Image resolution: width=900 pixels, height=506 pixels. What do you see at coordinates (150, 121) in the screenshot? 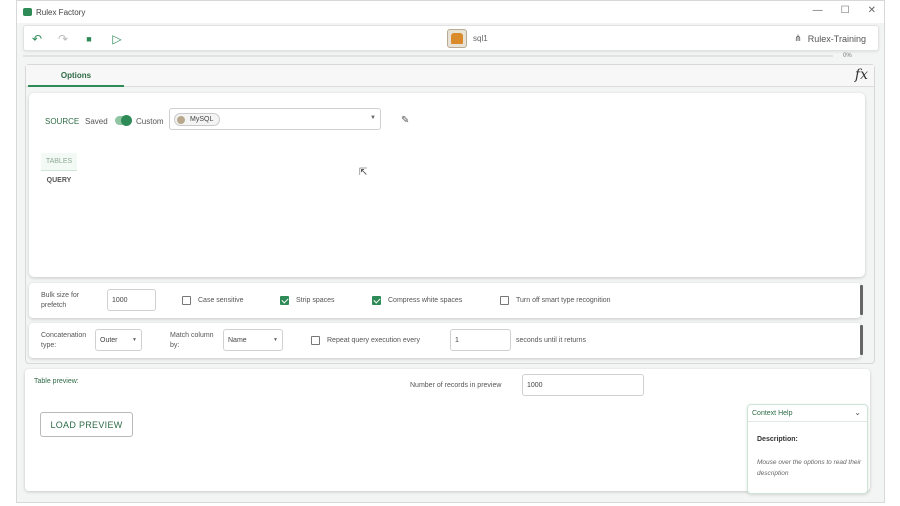
I see `custom-label: Custom` at bounding box center [150, 121].